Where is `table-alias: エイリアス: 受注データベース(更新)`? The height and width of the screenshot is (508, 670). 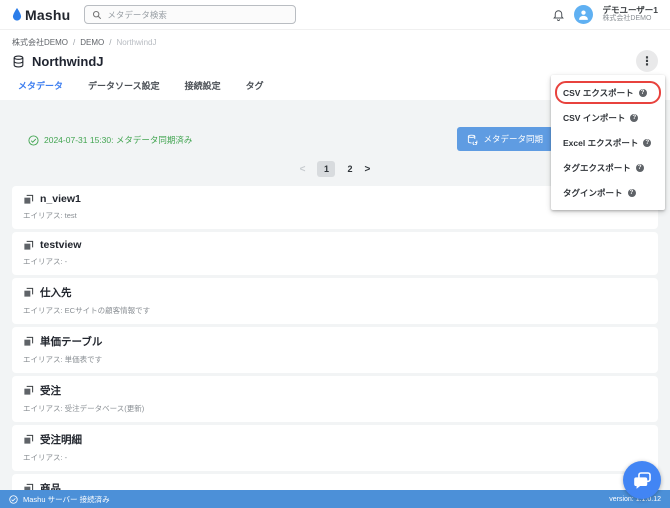
table-alias: エイリアス: 受注データベース(更新) is located at coordinates (84, 408).